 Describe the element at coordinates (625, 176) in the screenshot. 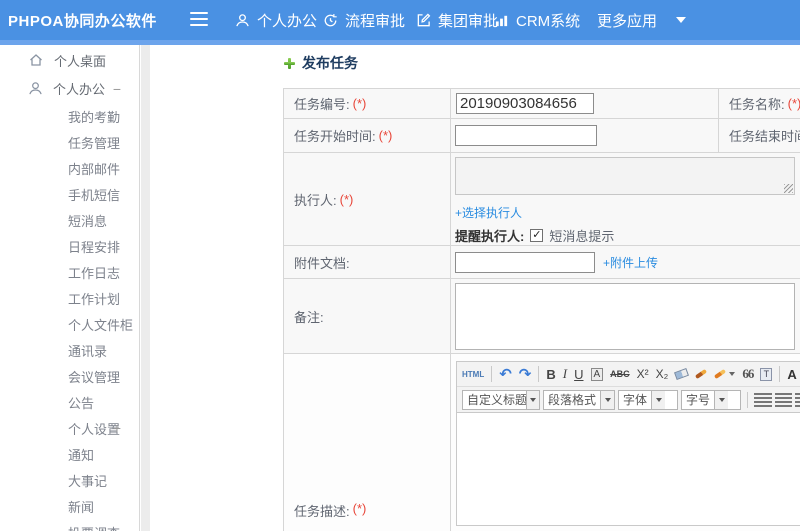

I see `executor-textarea` at that location.